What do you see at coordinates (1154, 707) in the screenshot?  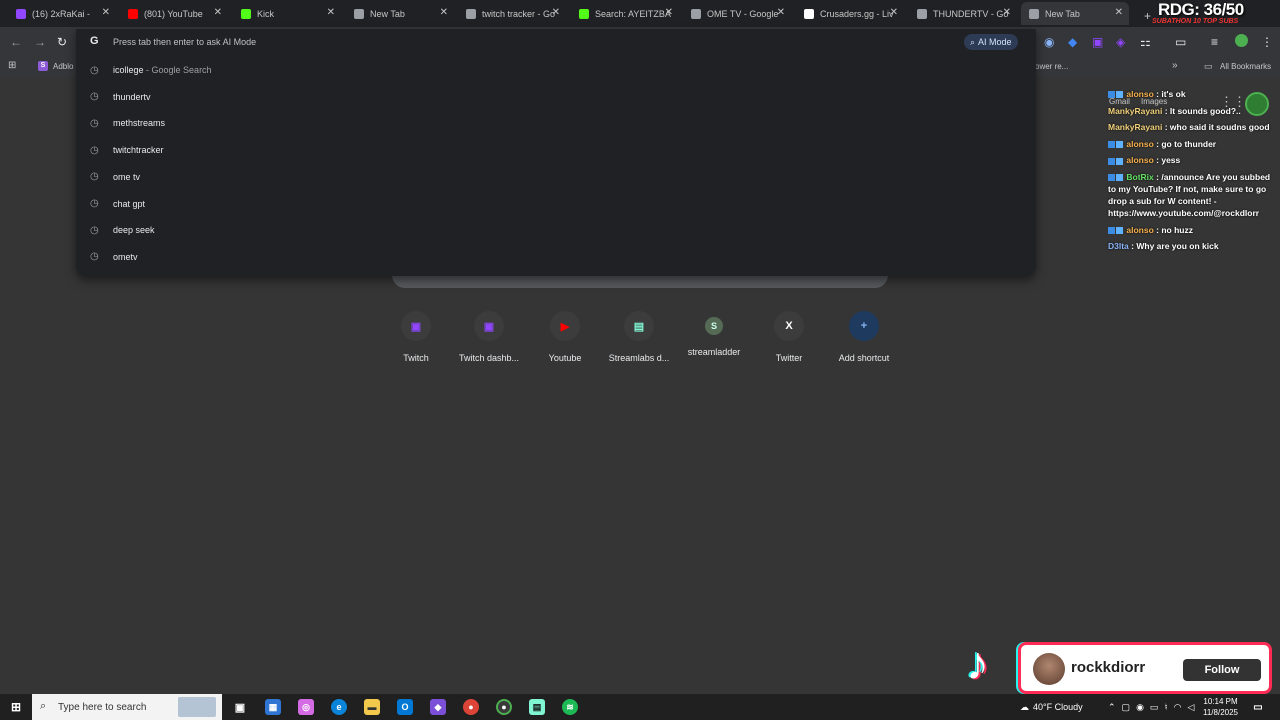 I see `tray-network-icon: ▭` at bounding box center [1154, 707].